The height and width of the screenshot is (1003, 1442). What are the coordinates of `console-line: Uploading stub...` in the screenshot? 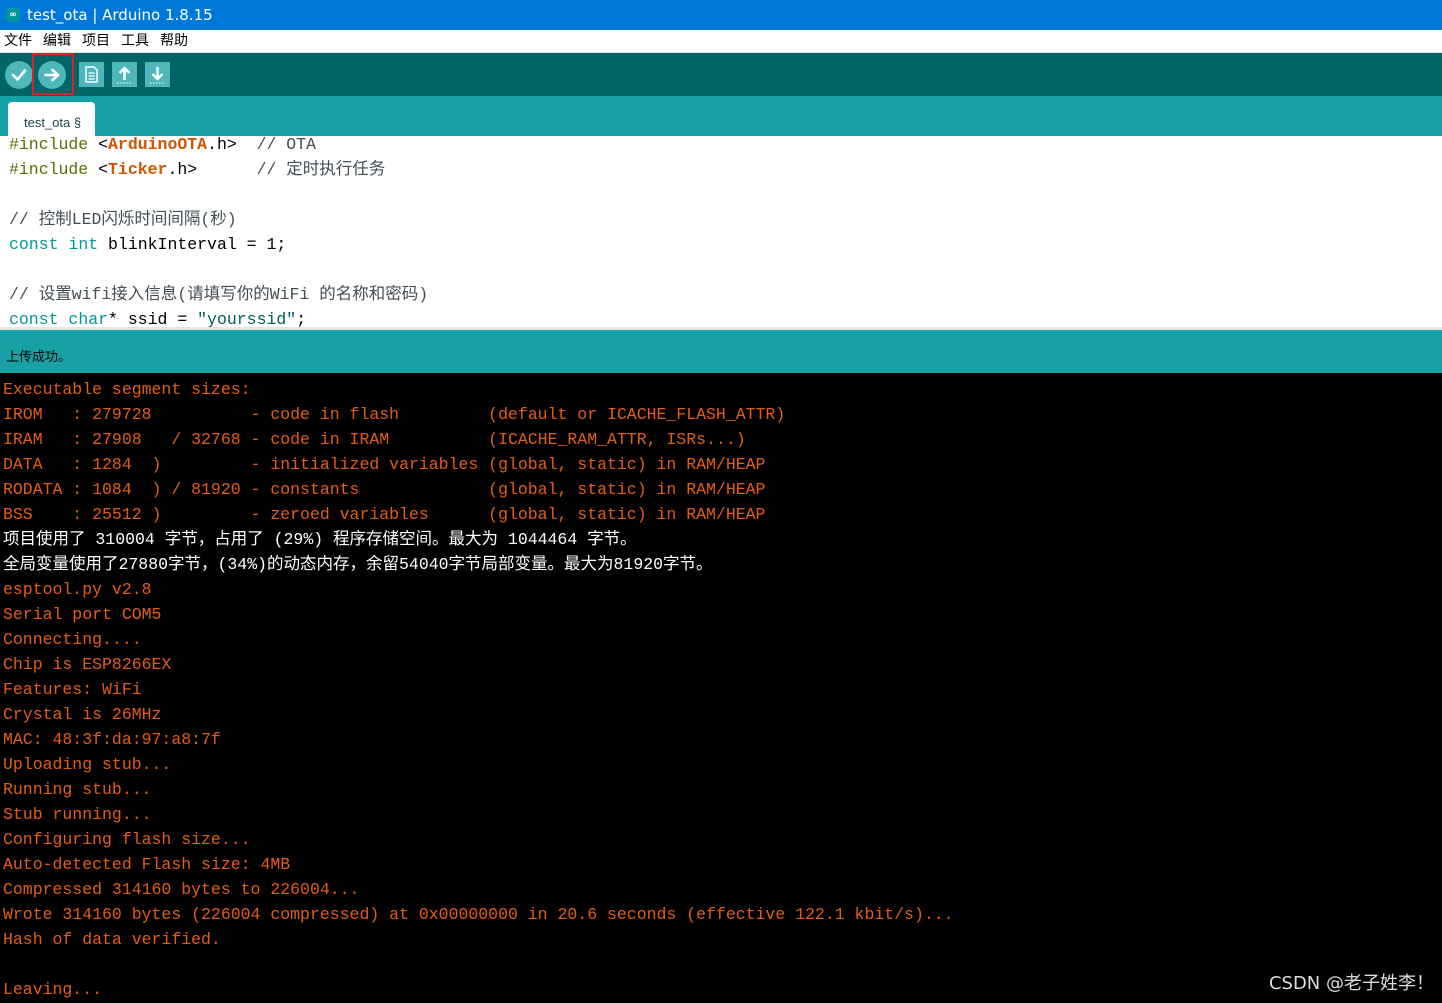 It's located at (87, 764).